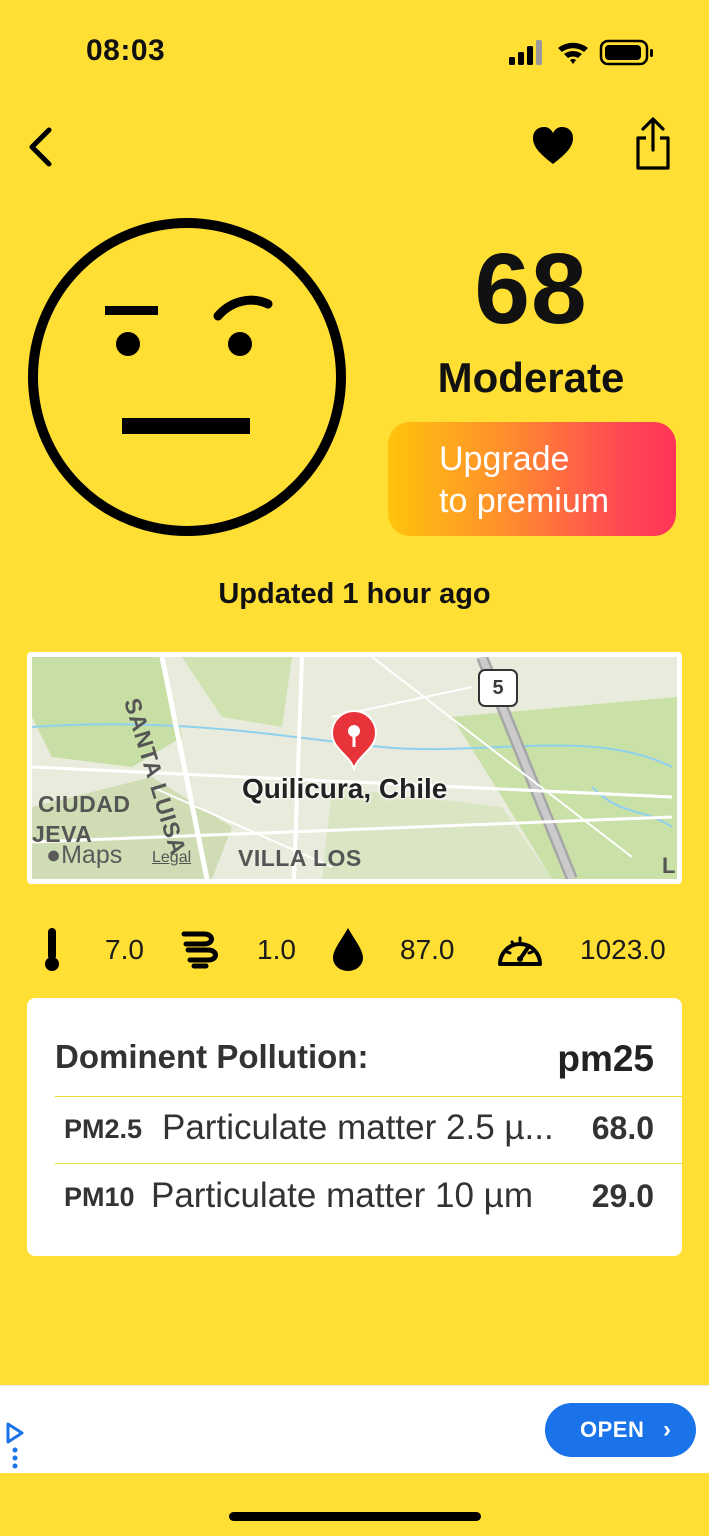 The width and height of the screenshot is (709, 1536). I want to click on pollutant-value: 68.0, so click(622, 1128).